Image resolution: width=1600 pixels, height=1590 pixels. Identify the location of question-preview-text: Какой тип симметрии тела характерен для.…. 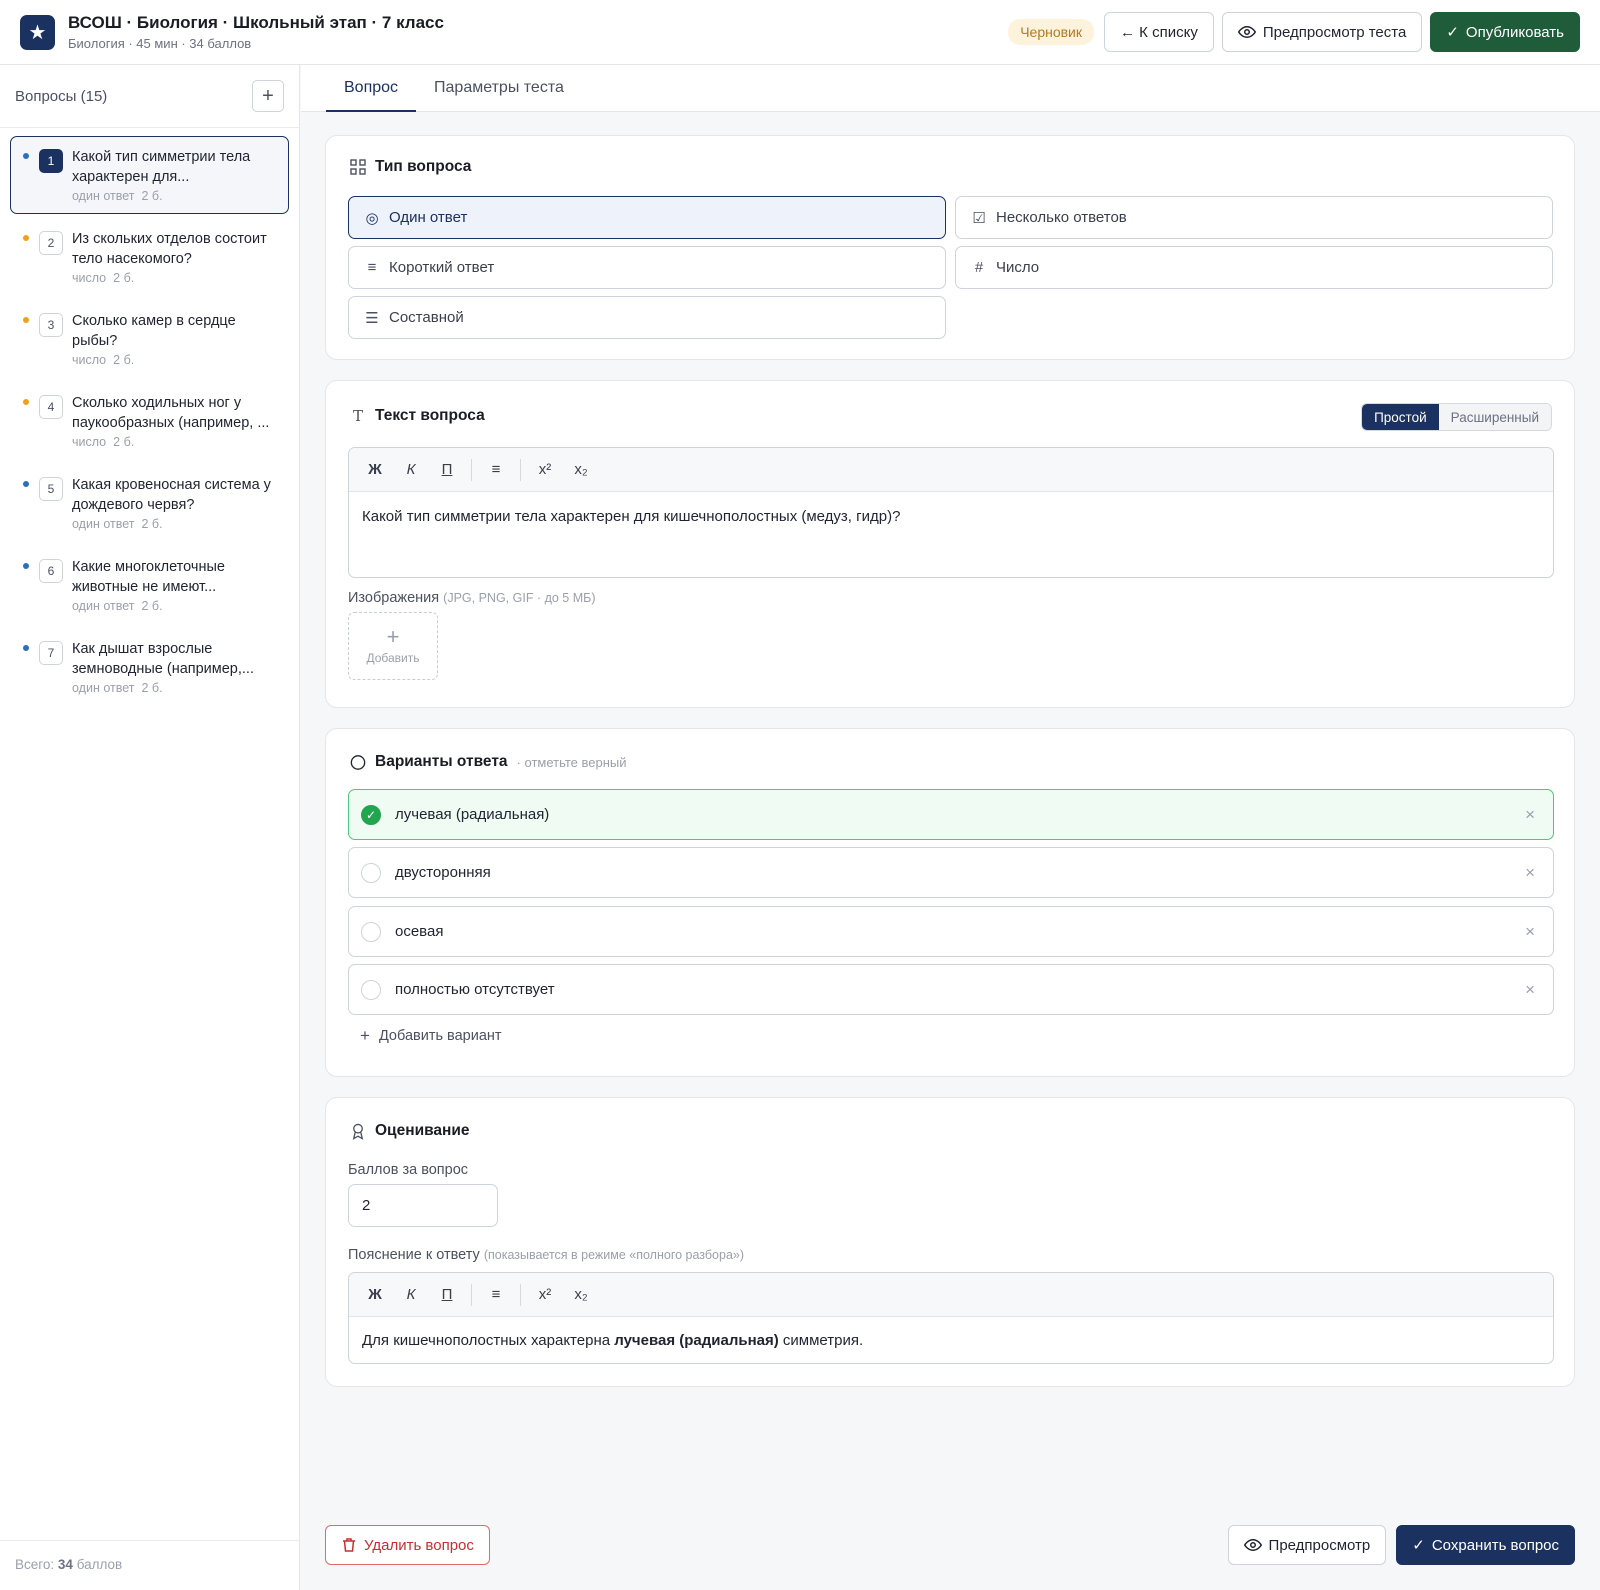
(161, 167).